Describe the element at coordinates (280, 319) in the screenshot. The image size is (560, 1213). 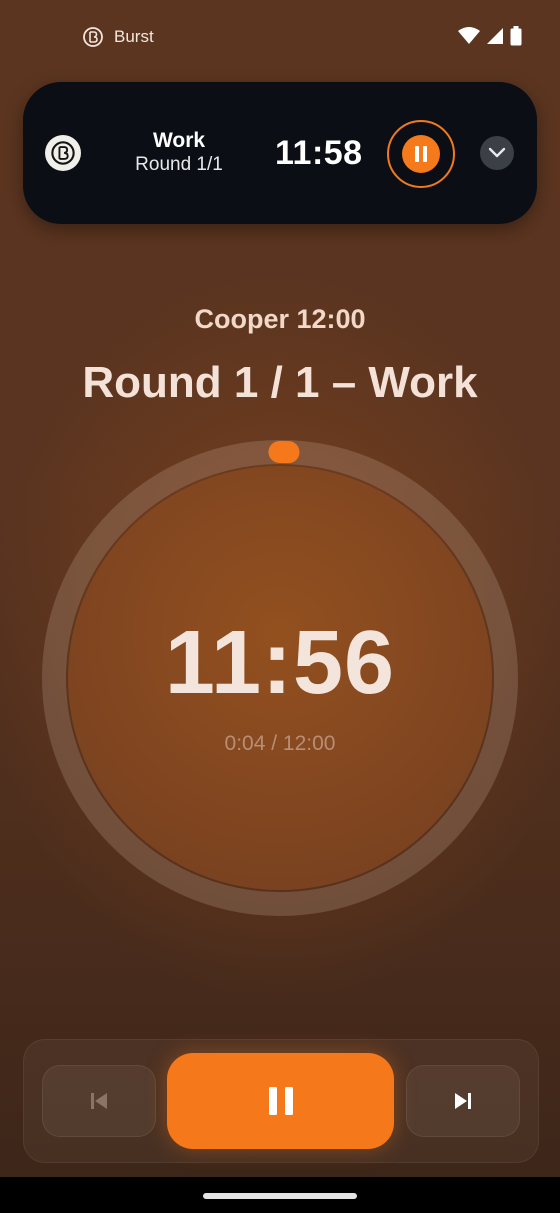
I see `workout-name: Cooper 12:00` at that location.